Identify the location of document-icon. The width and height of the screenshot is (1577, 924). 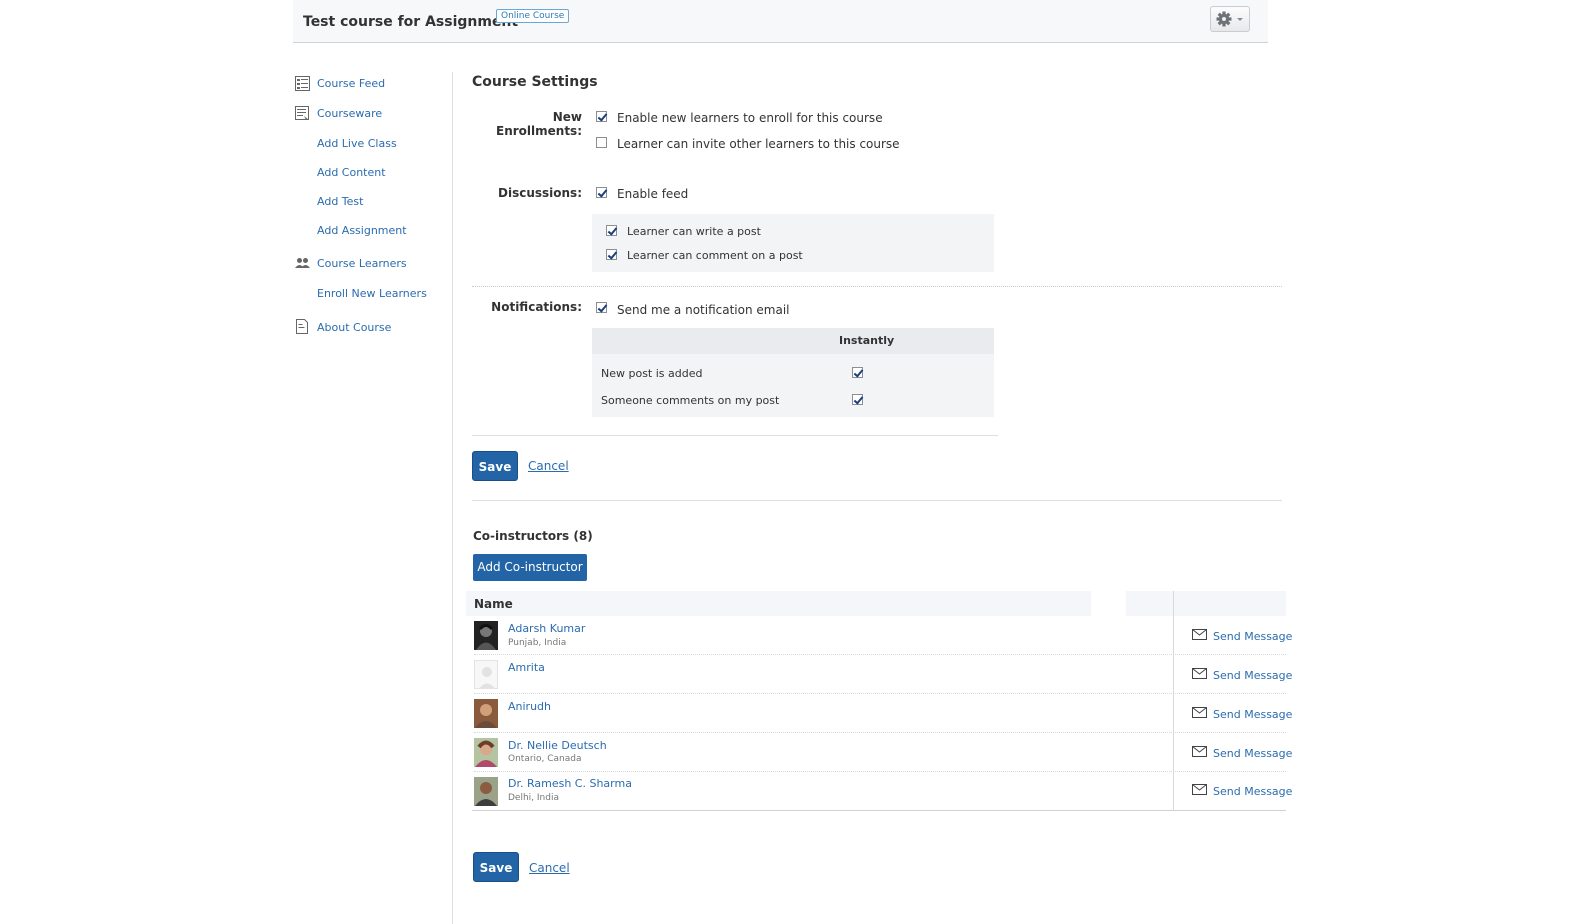
(302, 326).